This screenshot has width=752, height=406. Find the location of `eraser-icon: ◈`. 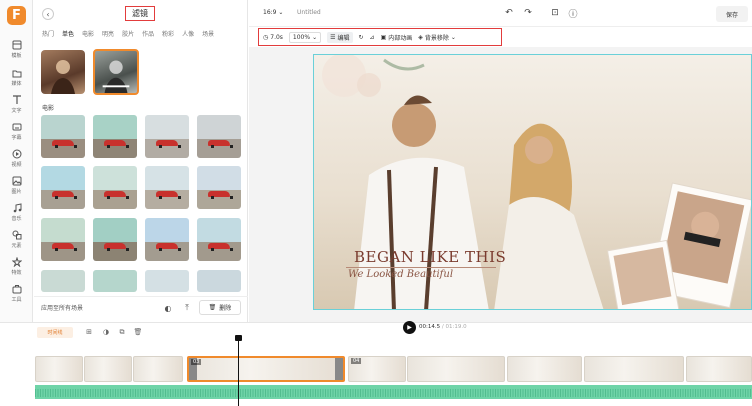

eraser-icon: ◈ is located at coordinates (420, 37).